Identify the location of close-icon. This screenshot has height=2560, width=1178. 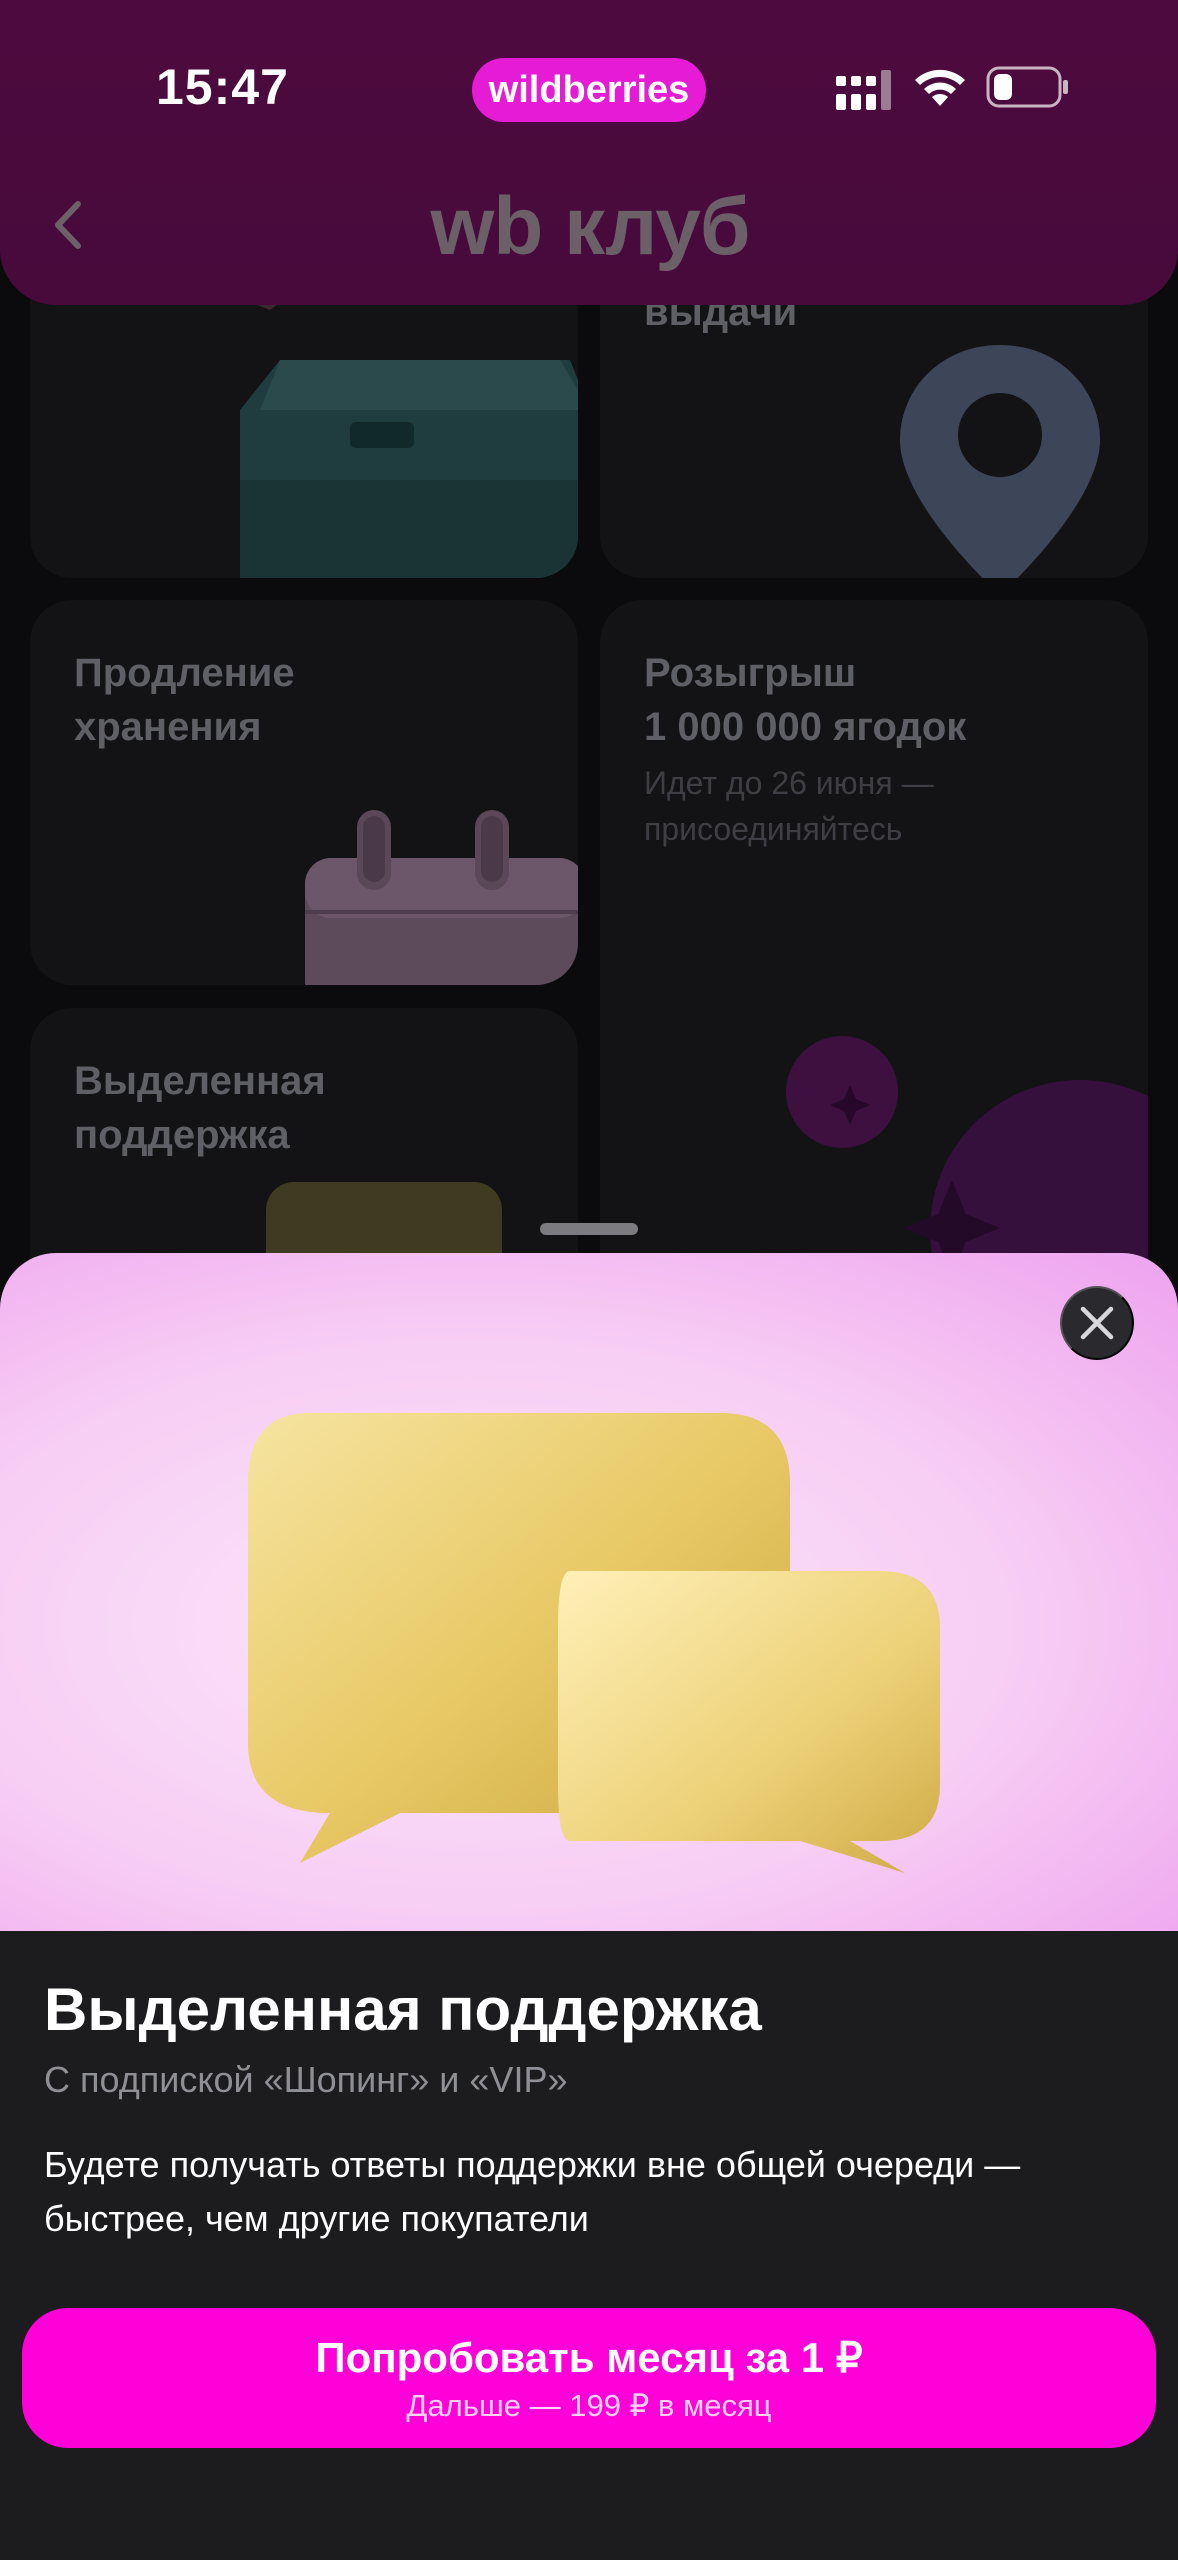
(1097, 1323).